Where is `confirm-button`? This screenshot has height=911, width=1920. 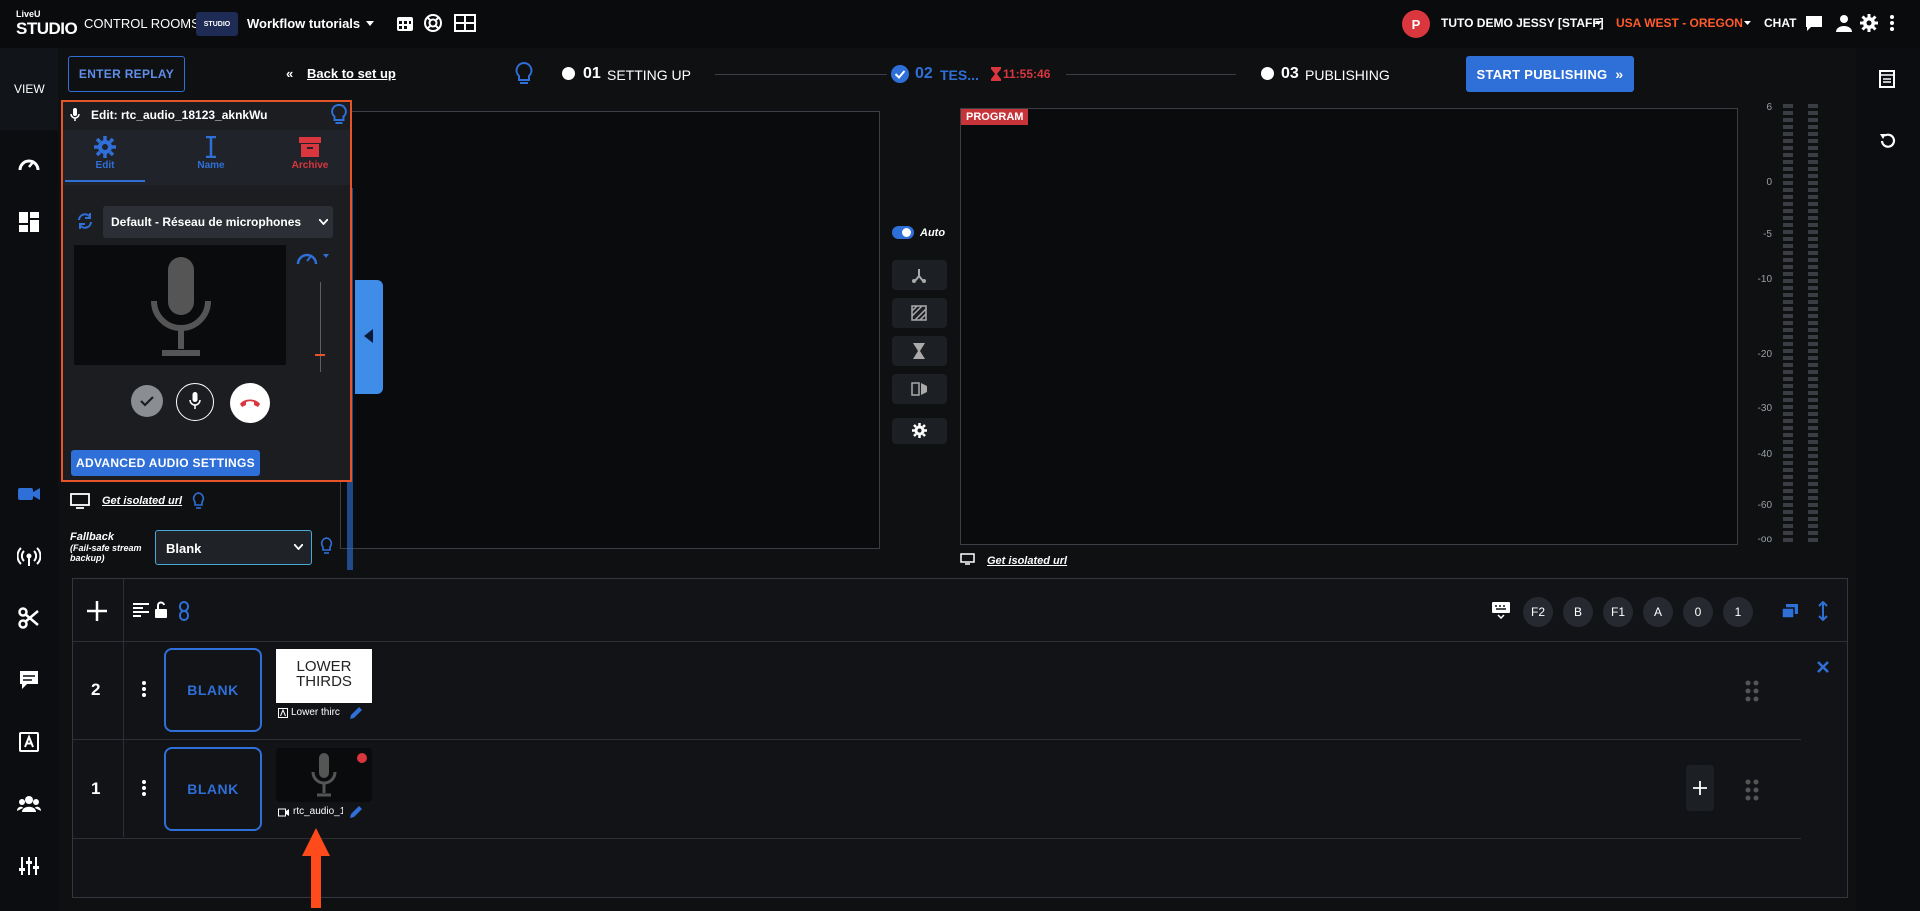
confirm-button is located at coordinates (147, 401).